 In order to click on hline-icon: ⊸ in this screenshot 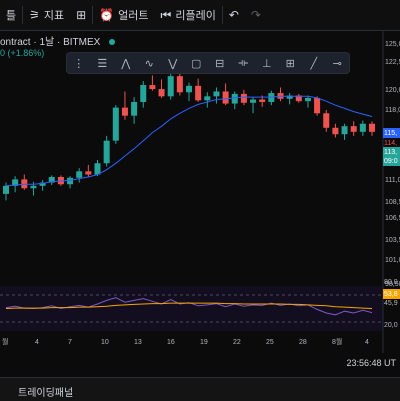, I will do `click(338, 63)`.